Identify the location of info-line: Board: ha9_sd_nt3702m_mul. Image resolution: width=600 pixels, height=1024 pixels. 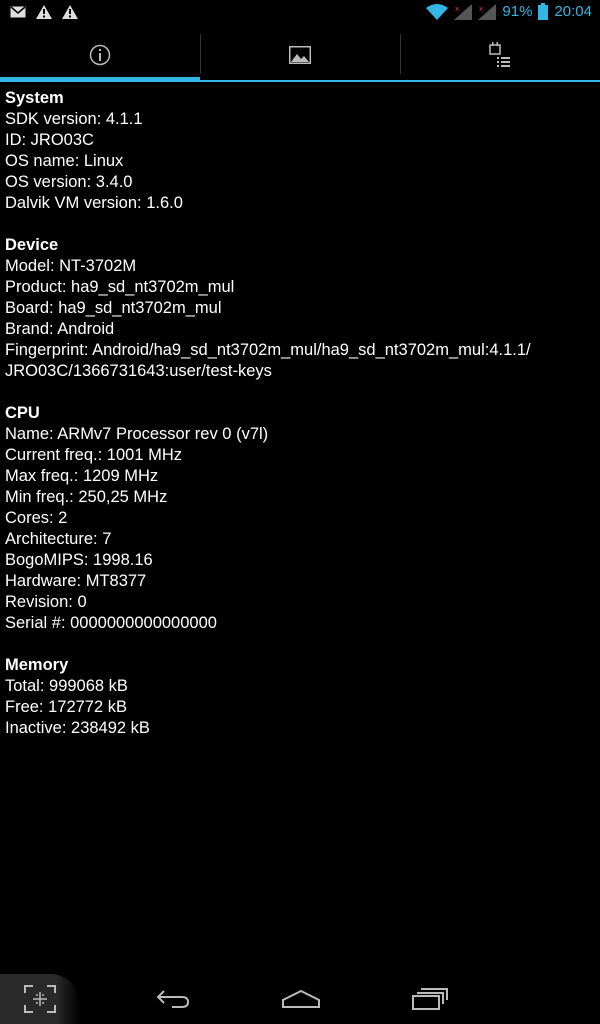
(113, 308).